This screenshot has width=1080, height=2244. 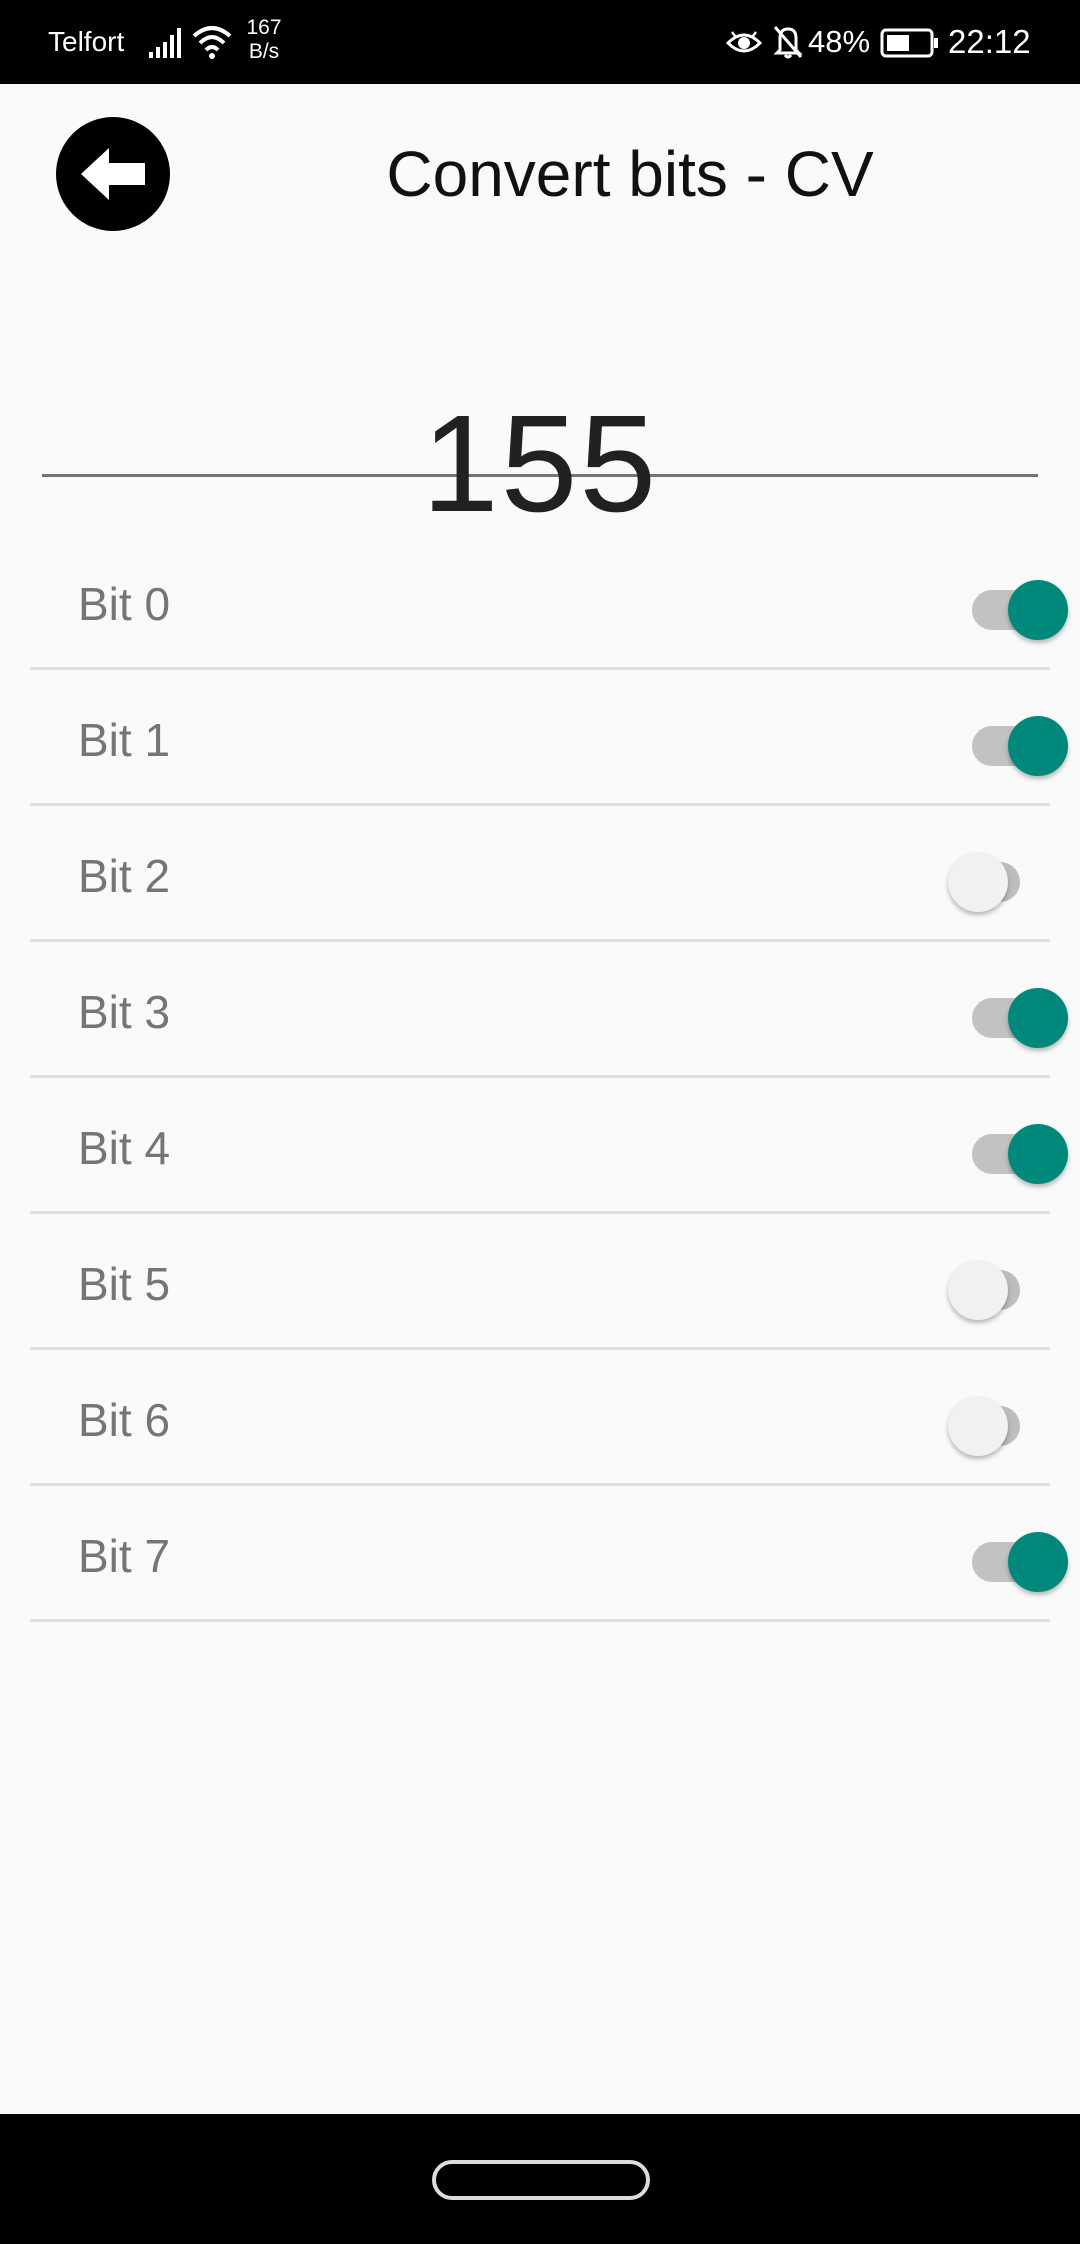 I want to click on bit-row-7: Bit 7, so click(x=549, y=1554).